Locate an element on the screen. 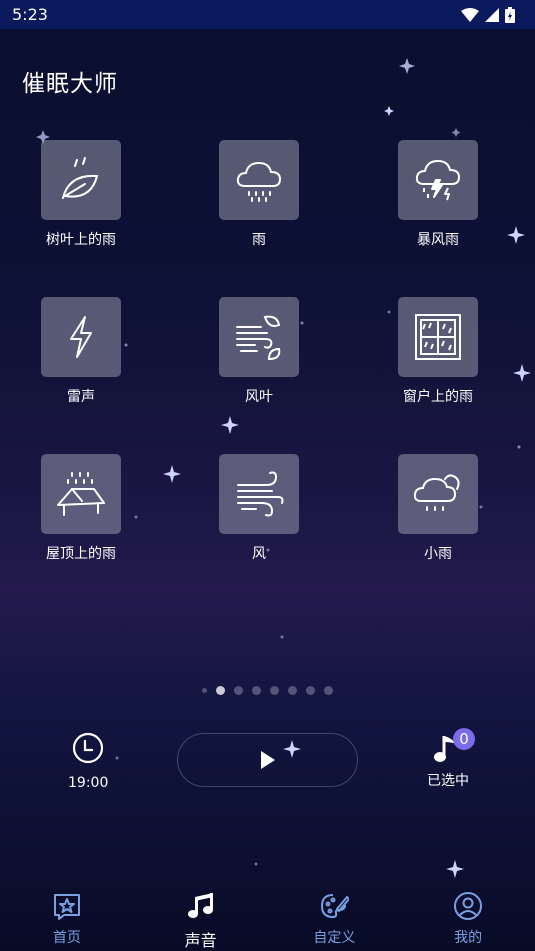 The height and width of the screenshot is (951, 535). wind-icon is located at coordinates (260, 494).